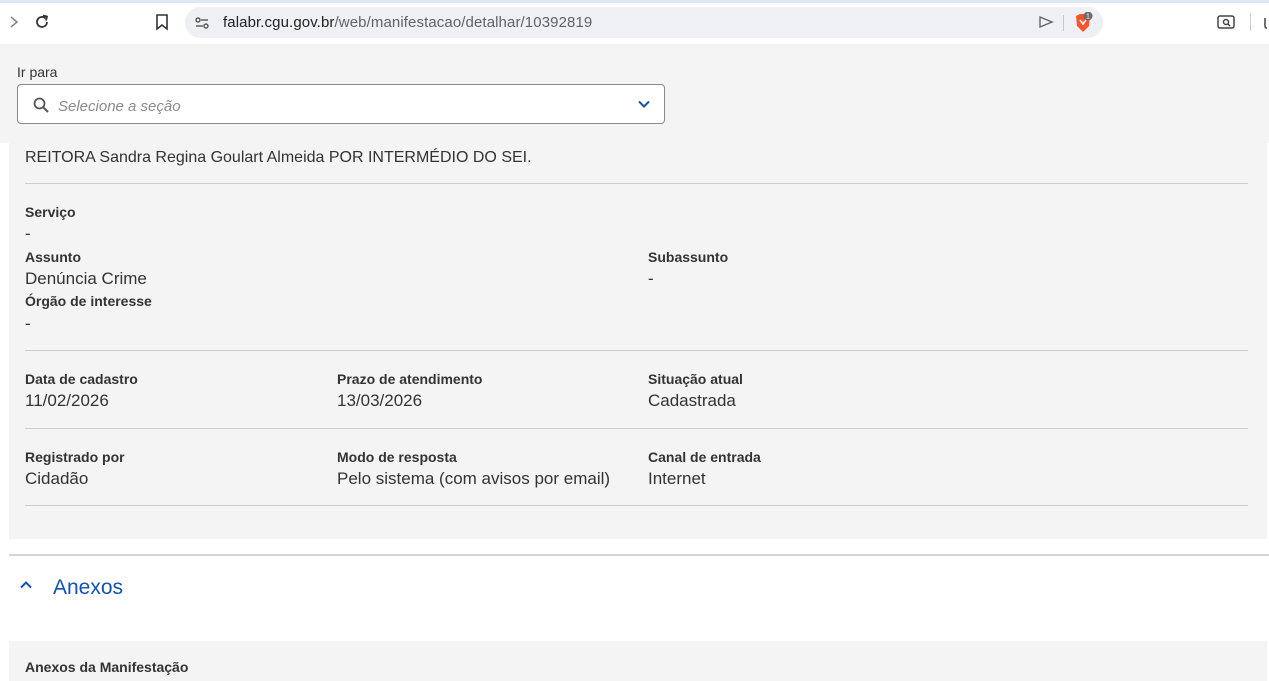 This screenshot has height=681, width=1269. What do you see at coordinates (119, 106) in the screenshot?
I see `section-select-placeholder: Selecione a seção` at bounding box center [119, 106].